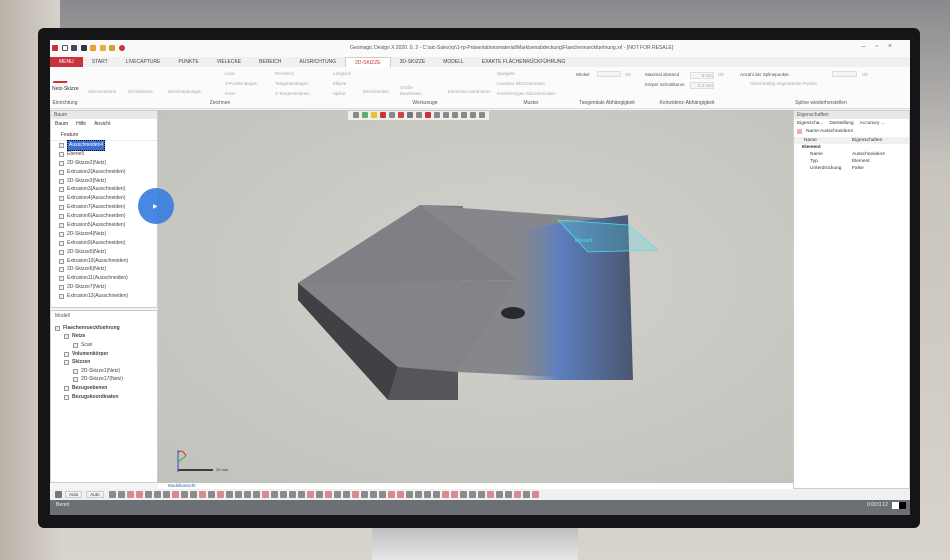 The image size is (950, 560). I want to click on minimize-button: –, so click(869, 46).